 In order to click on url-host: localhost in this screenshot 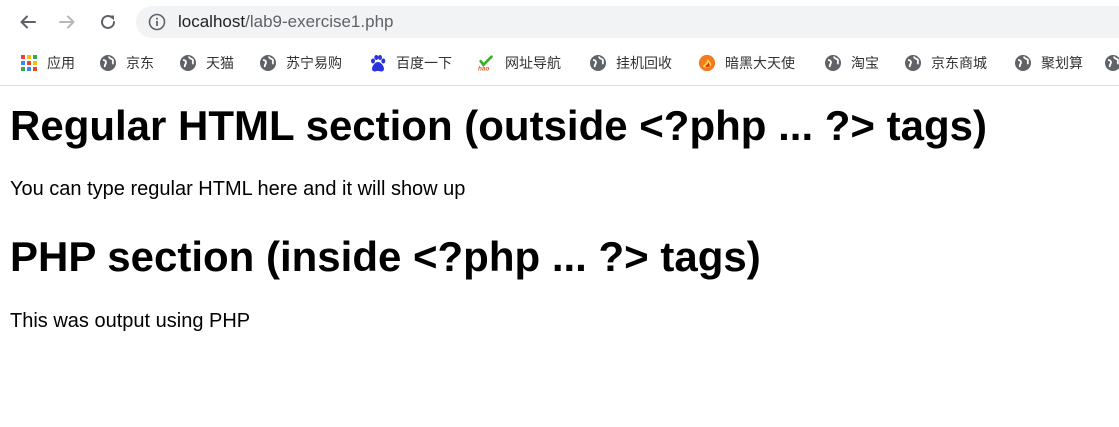, I will do `click(212, 21)`.